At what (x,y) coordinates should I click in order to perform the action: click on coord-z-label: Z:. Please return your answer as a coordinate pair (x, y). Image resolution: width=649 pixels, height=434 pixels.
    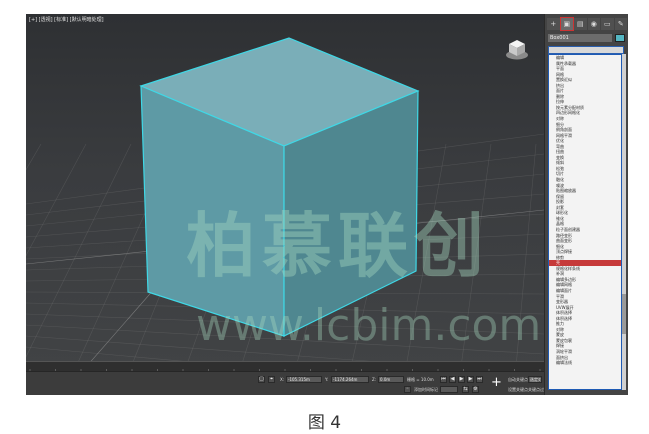
    Looking at the image, I should click on (374, 379).